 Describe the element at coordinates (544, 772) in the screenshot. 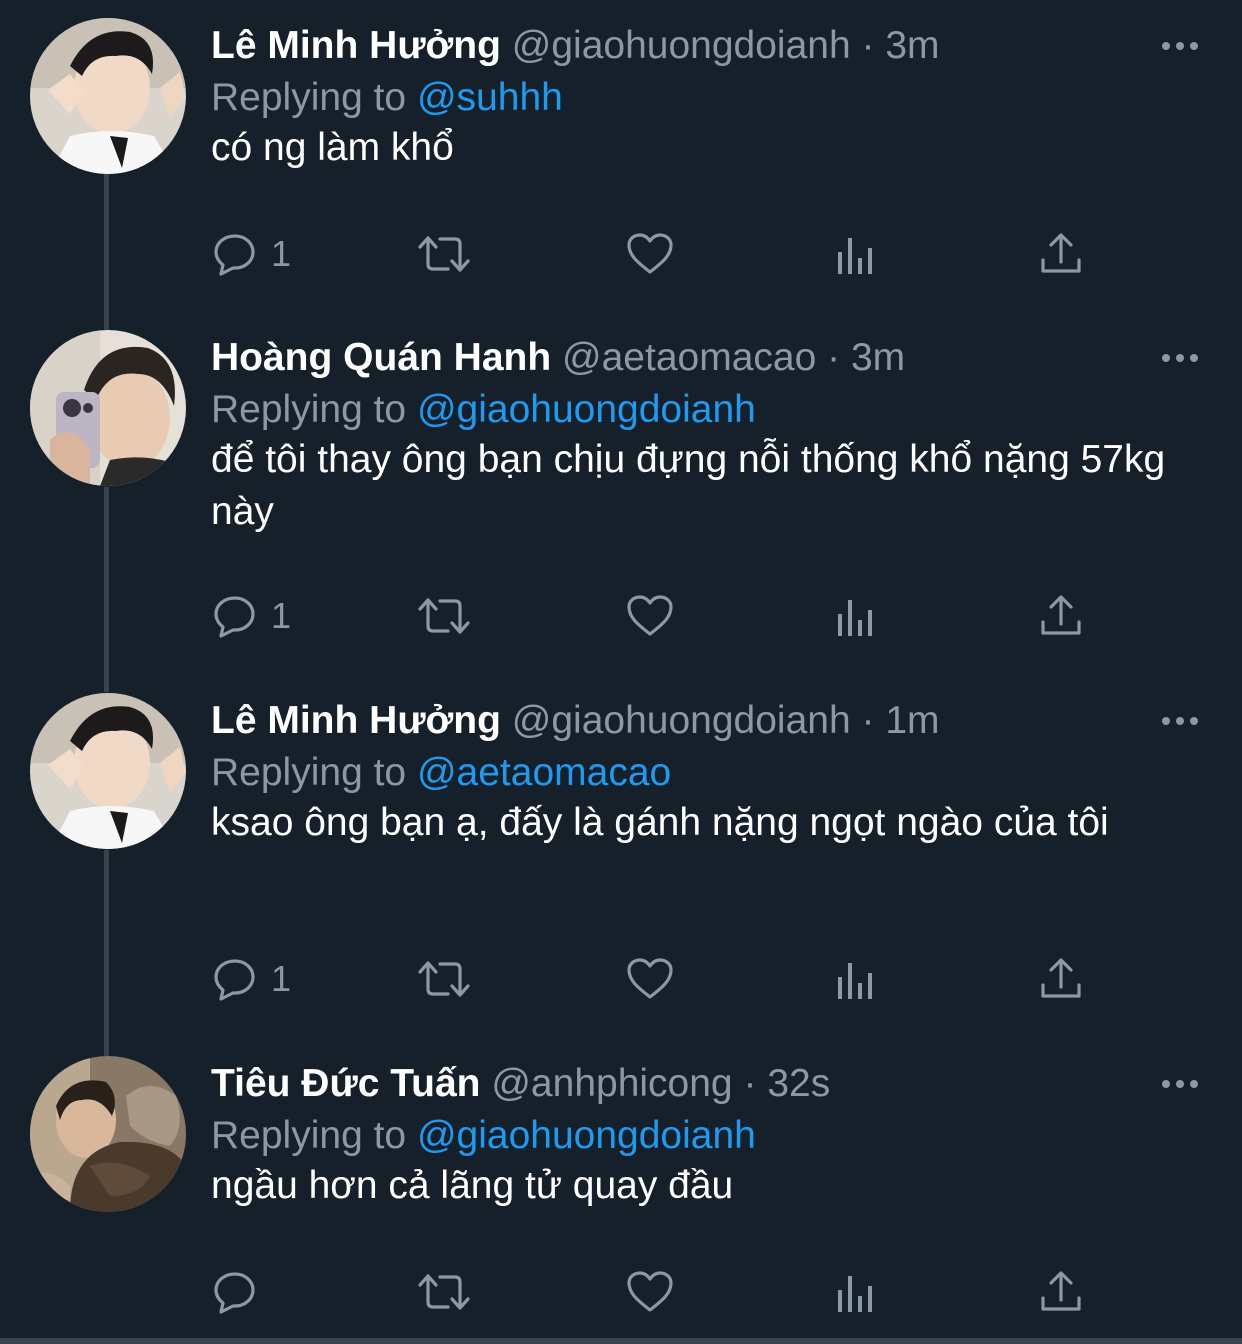

I see `replying-to-mention: @aetaomacao` at that location.